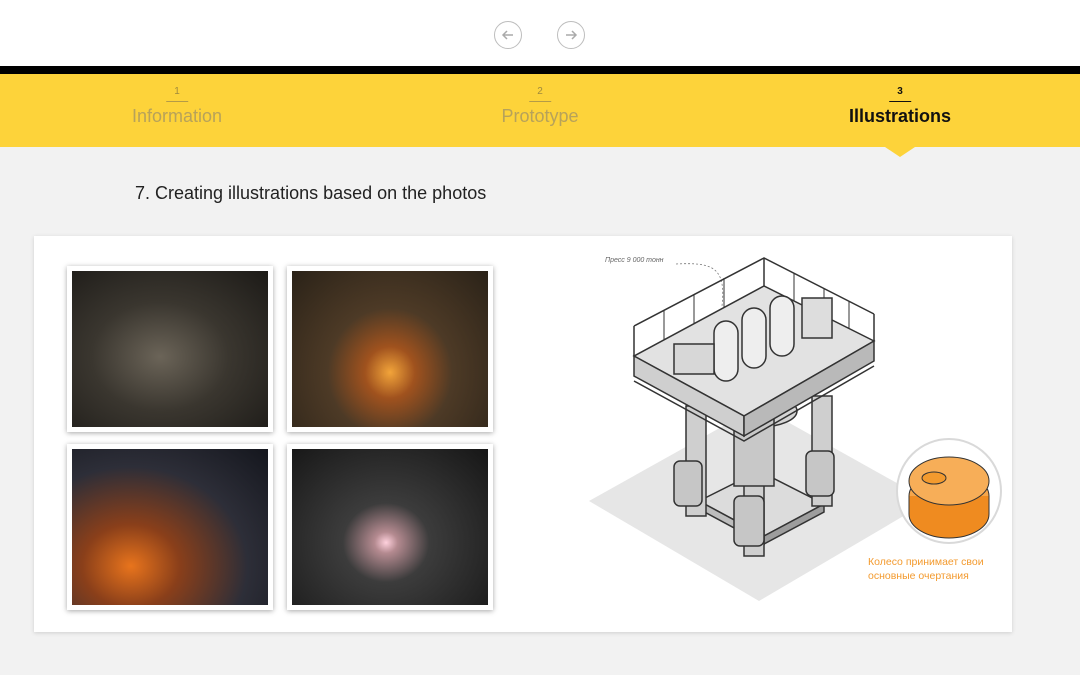 The image size is (1080, 675). What do you see at coordinates (926, 569) in the screenshot?
I see `illustration-caption: Колесо принимает свои основные очертания` at bounding box center [926, 569].